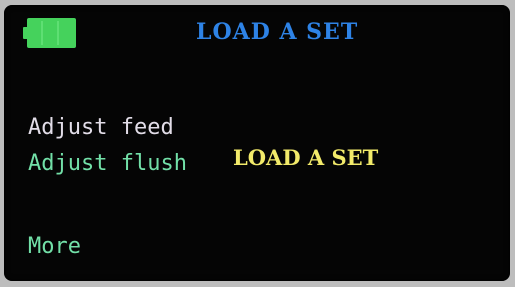  I want to click on menu-item-more: More, so click(54, 246).